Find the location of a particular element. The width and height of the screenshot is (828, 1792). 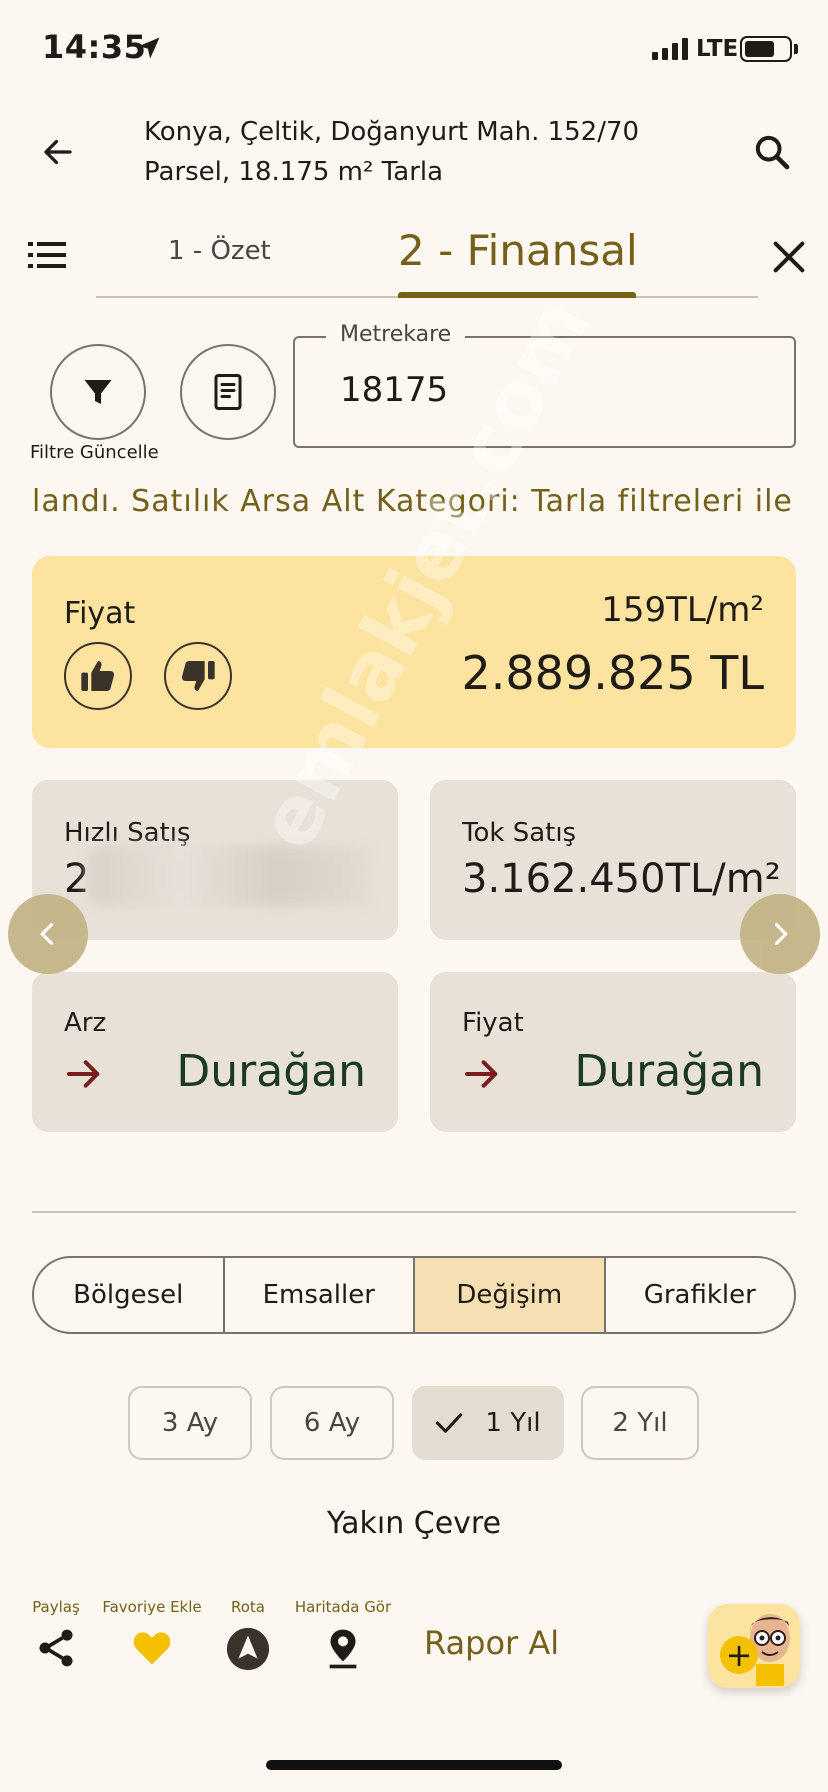

chevron-right-icon is located at coordinates (781, 934).